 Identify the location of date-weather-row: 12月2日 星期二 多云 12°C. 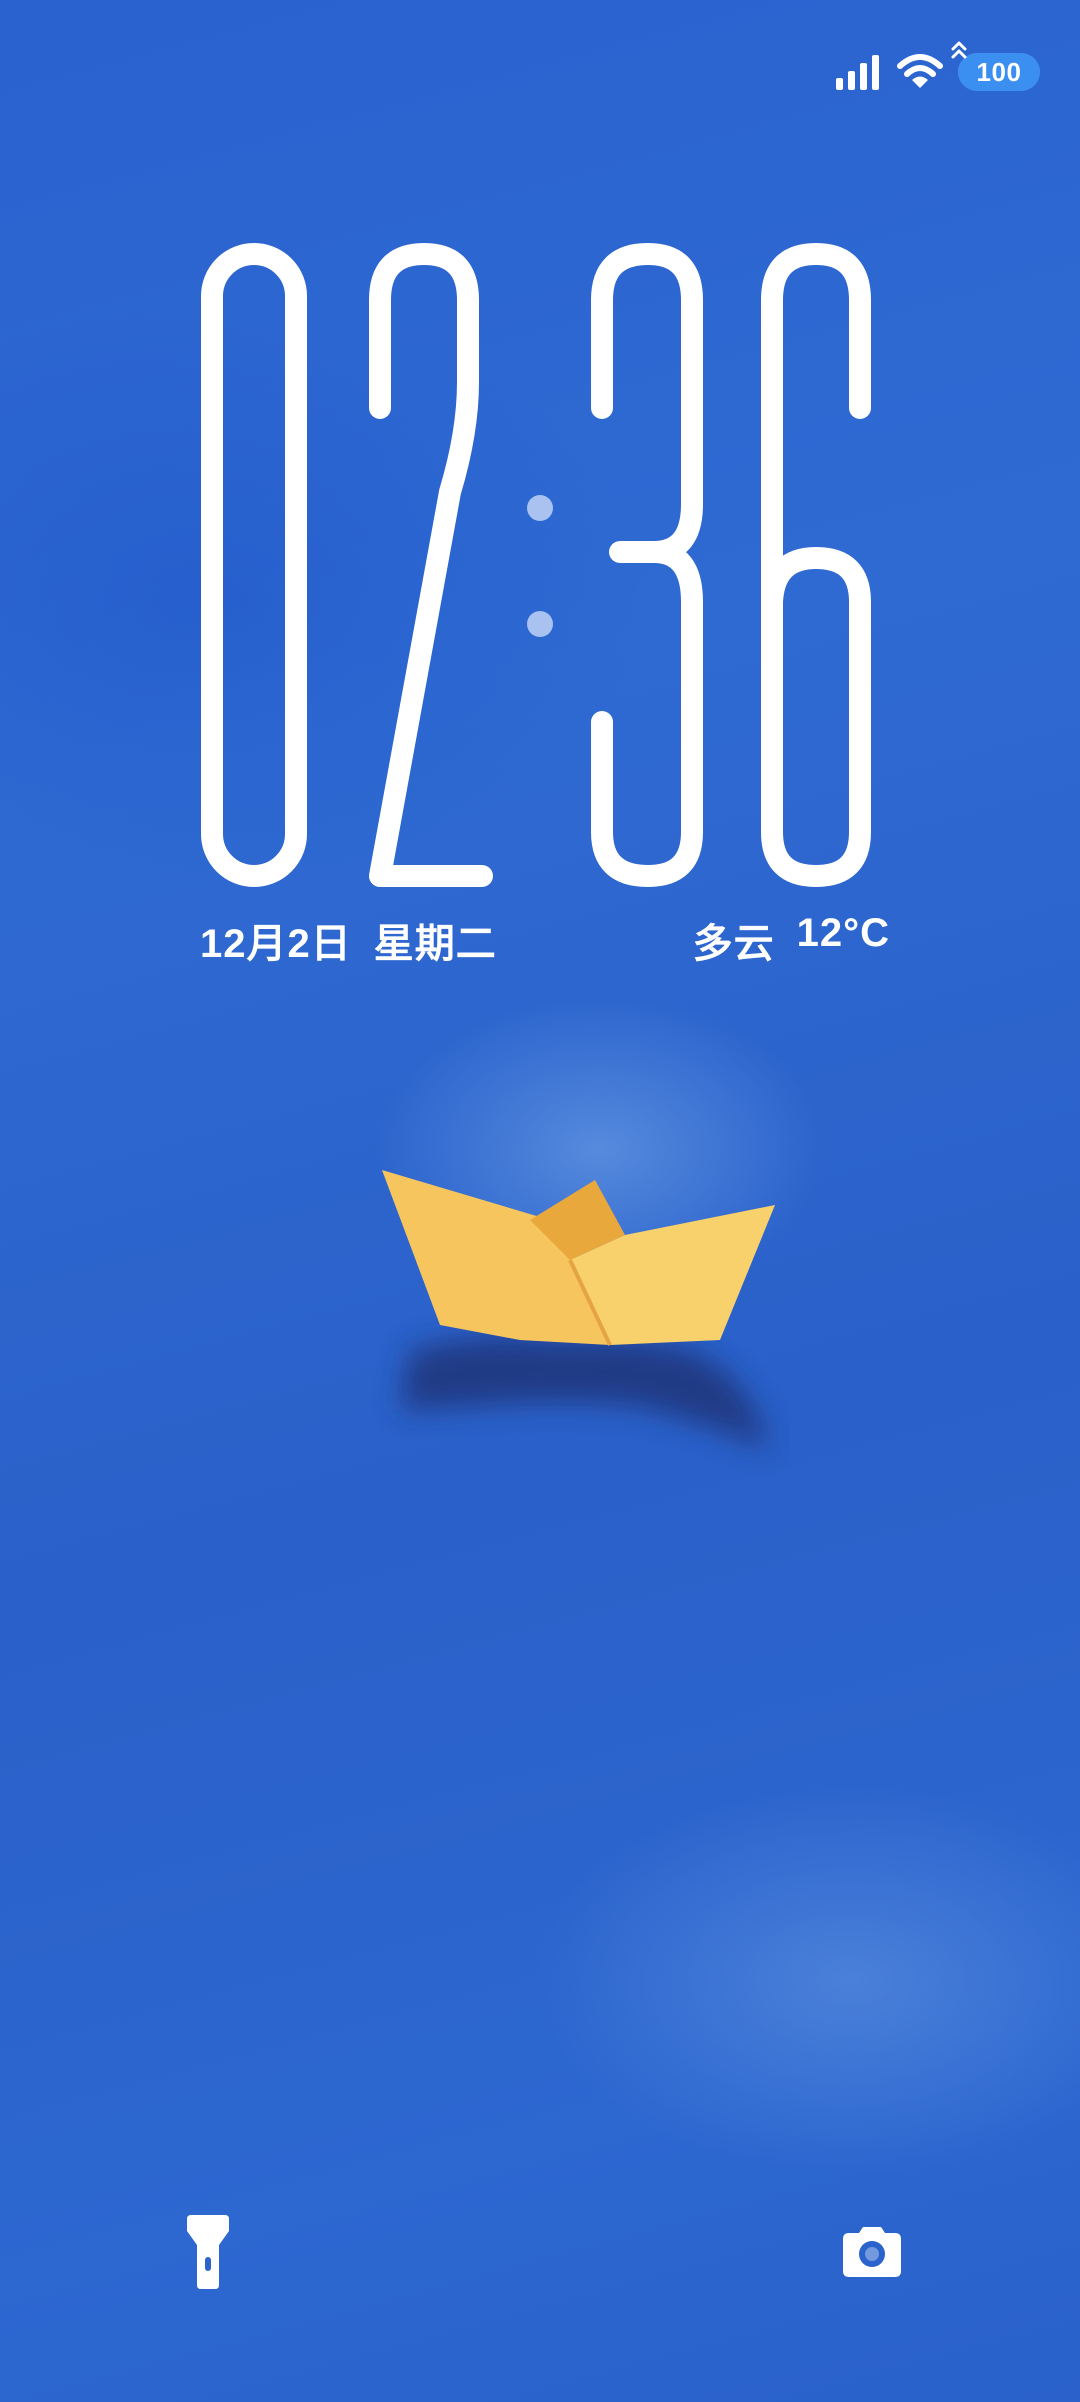
(545, 940).